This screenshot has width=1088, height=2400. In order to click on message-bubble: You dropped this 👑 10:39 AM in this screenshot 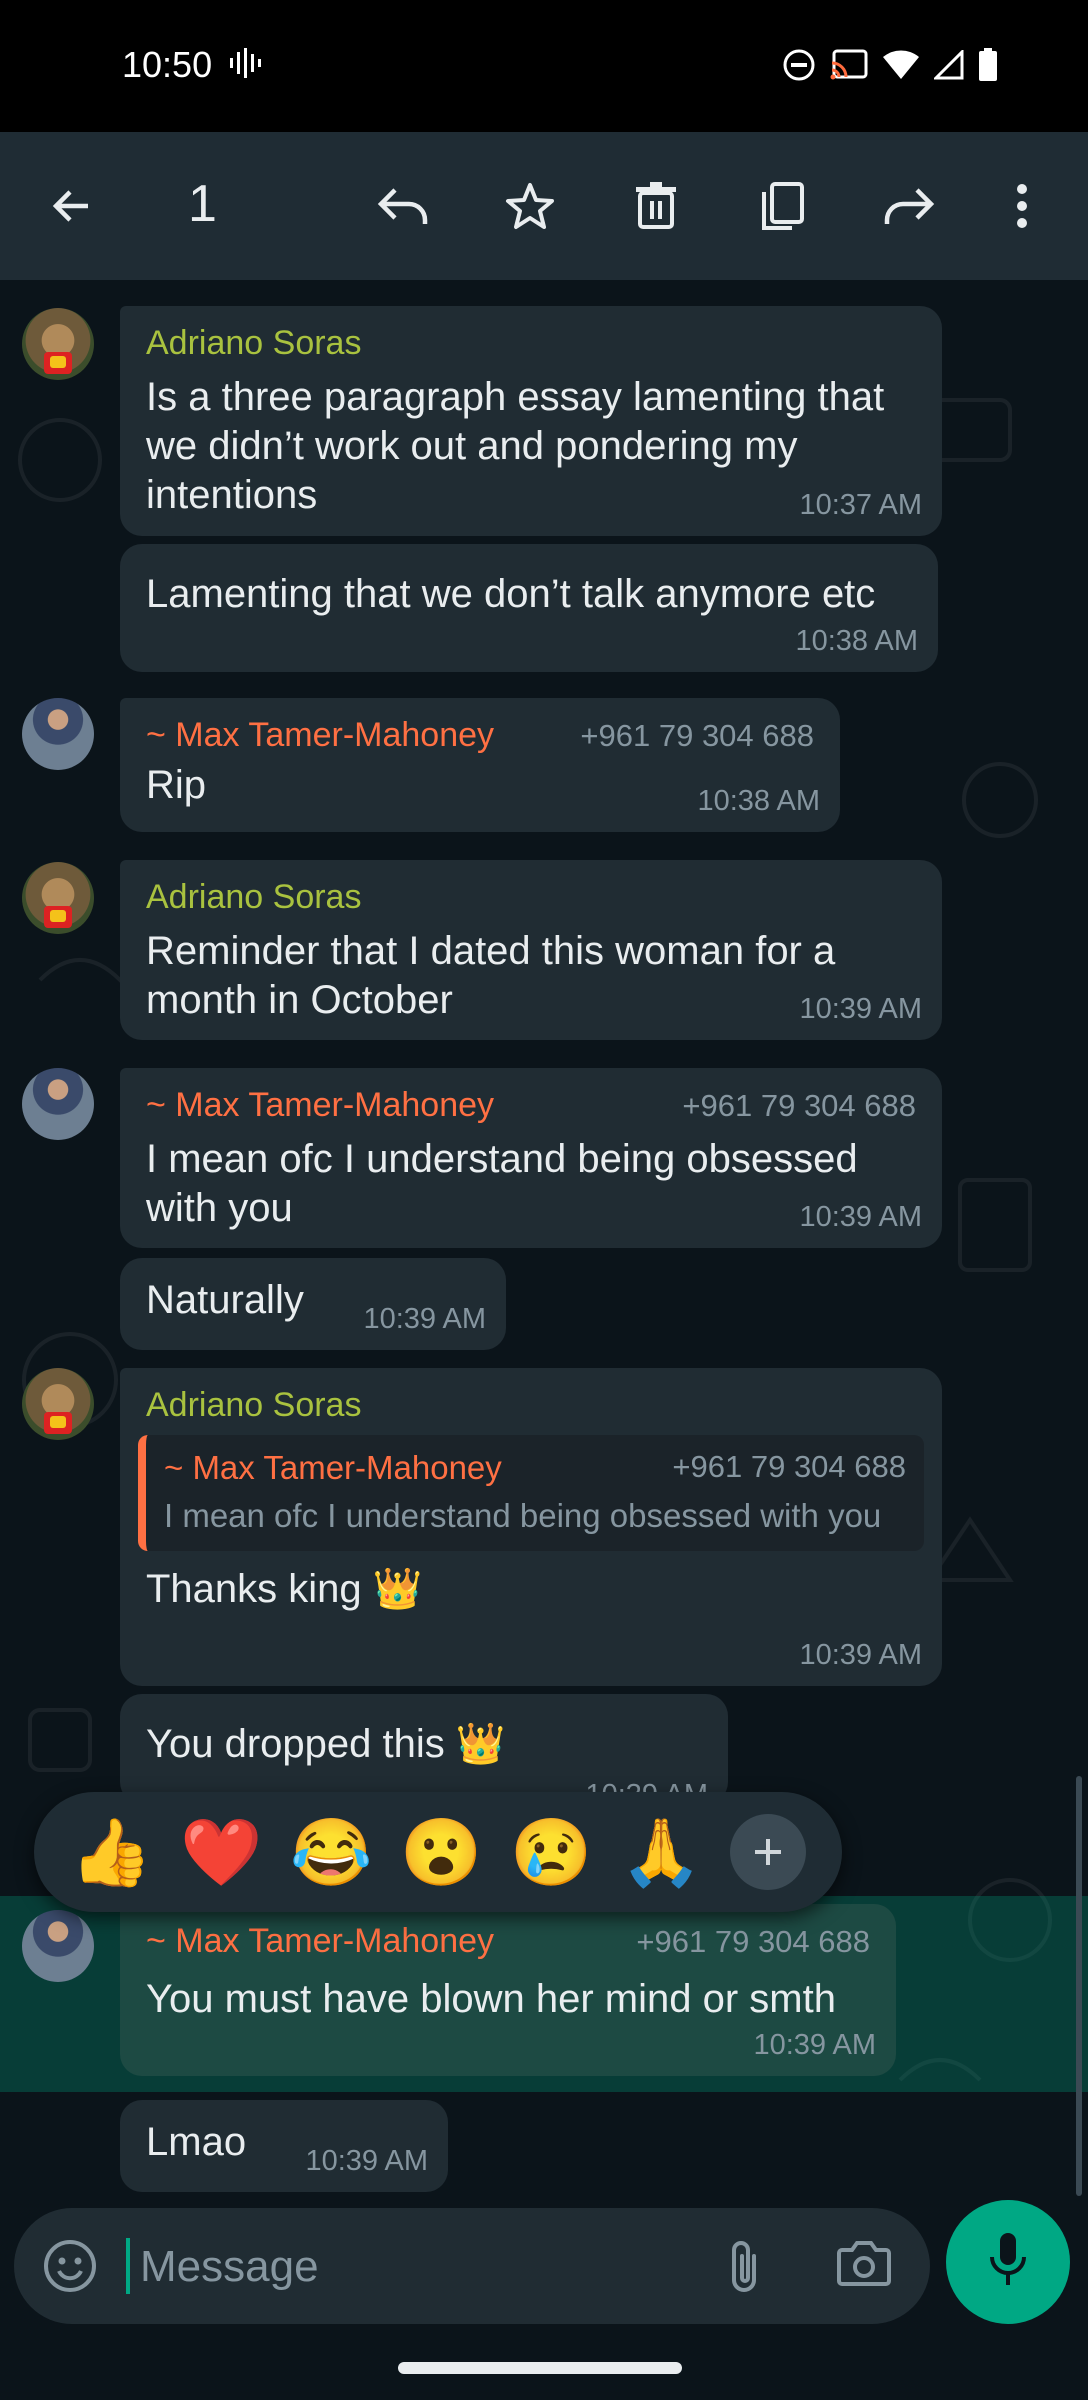, I will do `click(424, 1752)`.